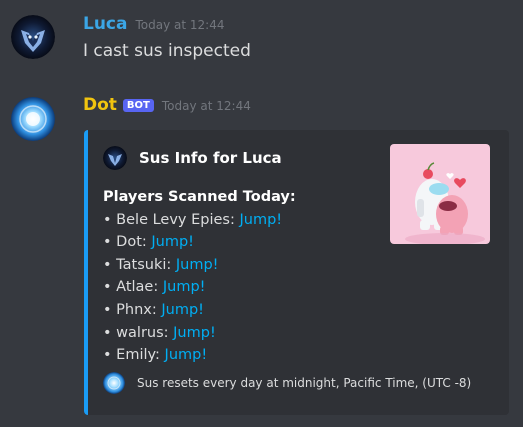 Image resolution: width=523 pixels, height=427 pixels. What do you see at coordinates (210, 158) in the screenshot?
I see `embed-author-name: Sus Info for Luca` at bounding box center [210, 158].